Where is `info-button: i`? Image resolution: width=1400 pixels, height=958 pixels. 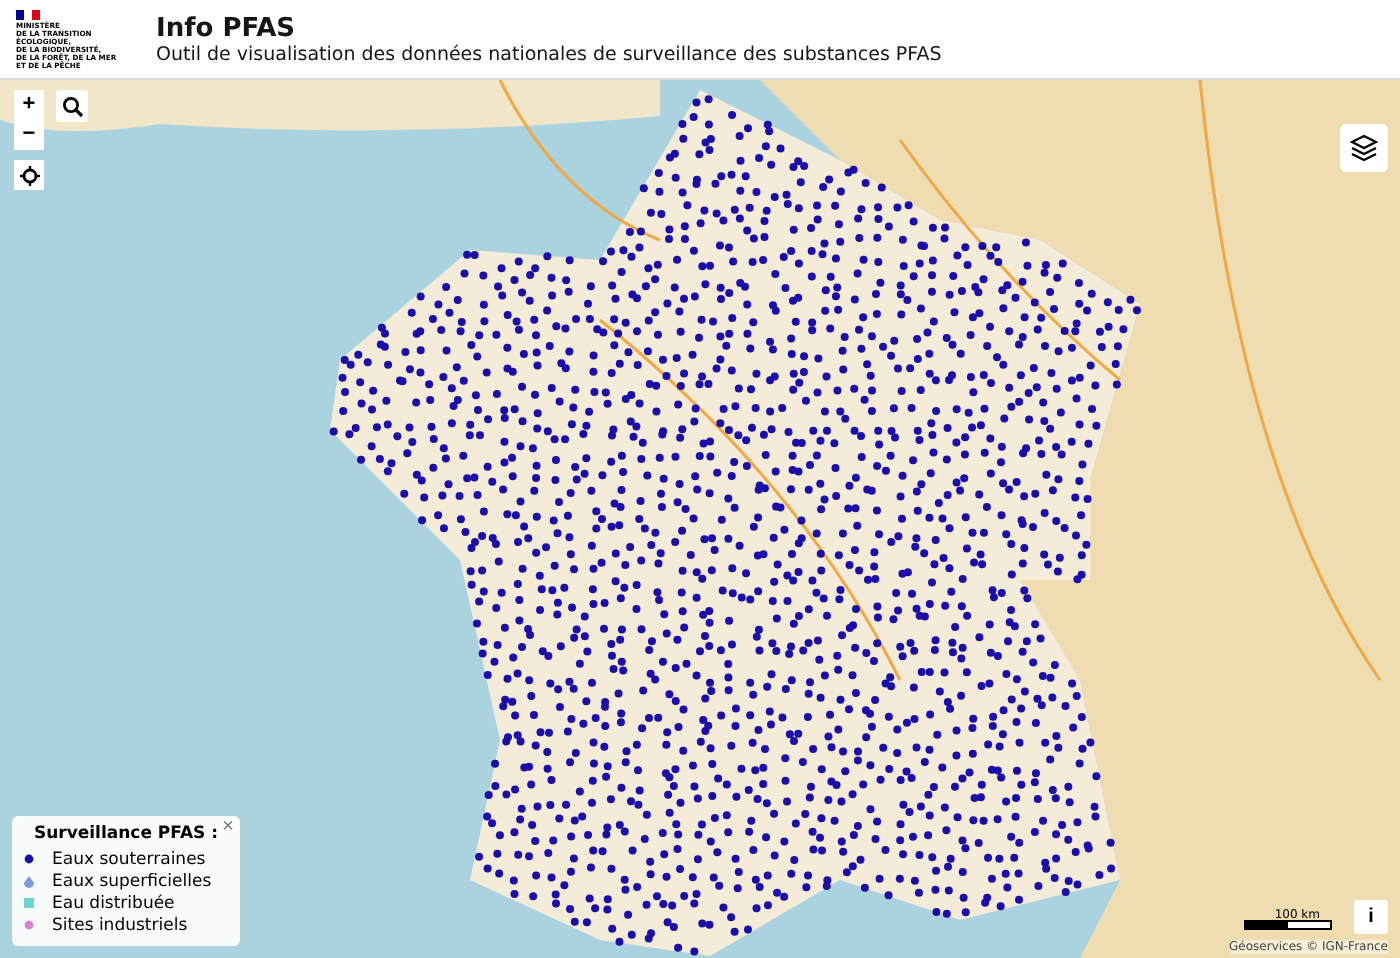 info-button: i is located at coordinates (1371, 917).